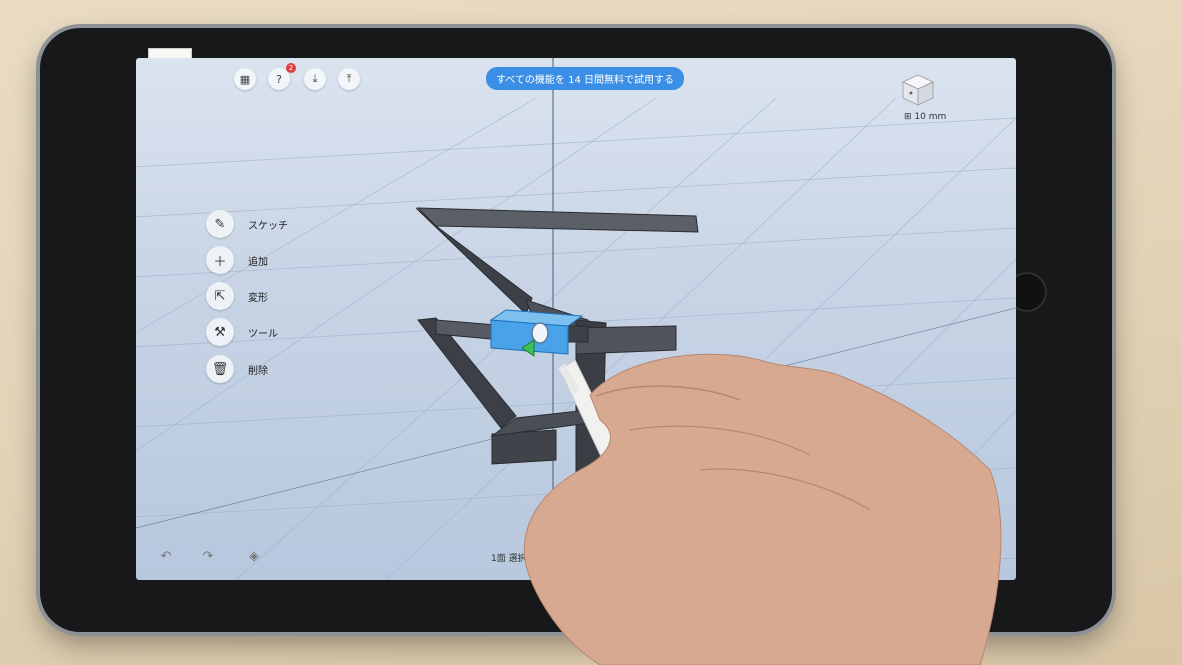  Describe the element at coordinates (349, 79) in the screenshot. I see `export-icon: ⤒` at that location.